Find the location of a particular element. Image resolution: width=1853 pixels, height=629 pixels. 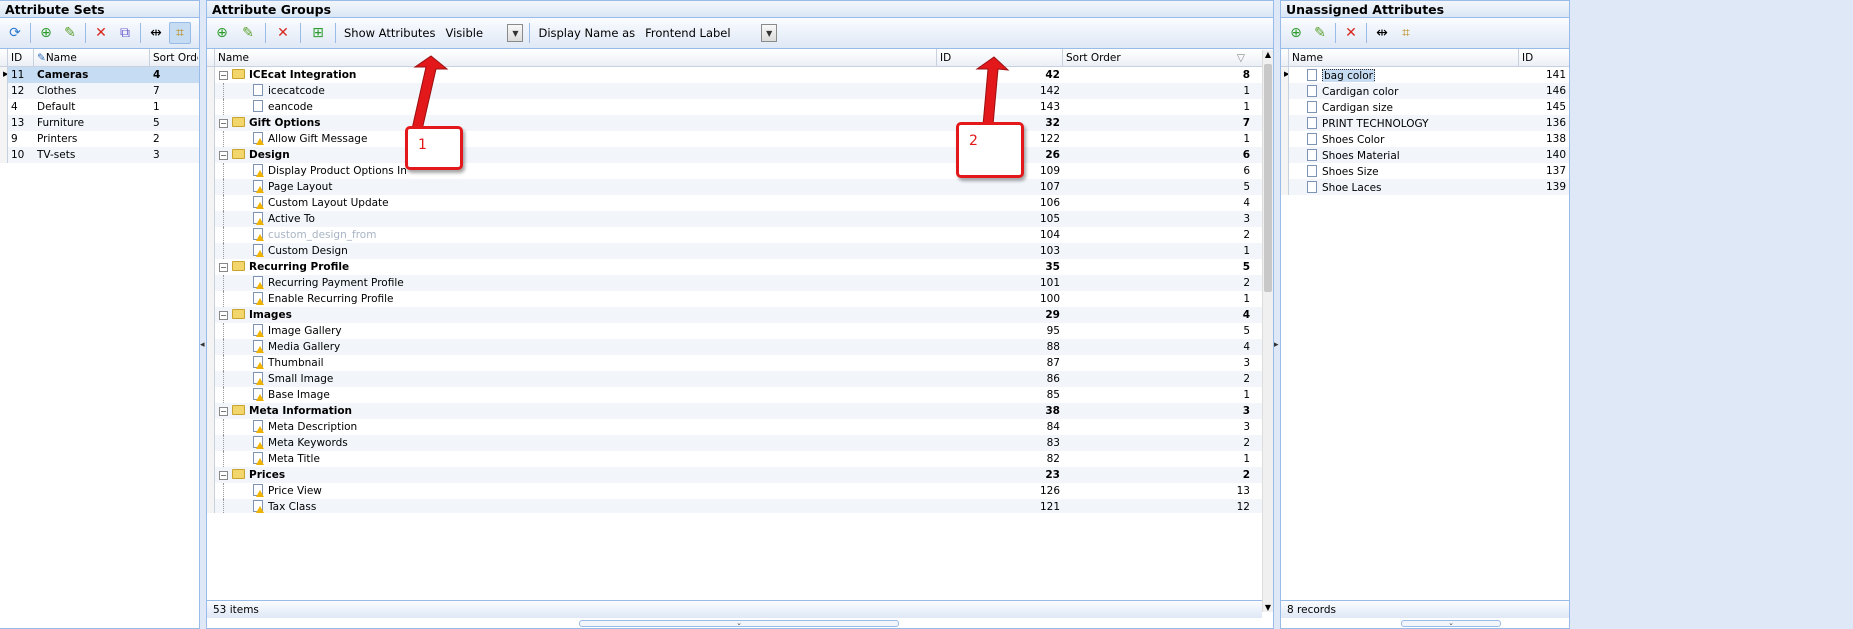

copy-set-icon: ⧉ is located at coordinates (125, 33).